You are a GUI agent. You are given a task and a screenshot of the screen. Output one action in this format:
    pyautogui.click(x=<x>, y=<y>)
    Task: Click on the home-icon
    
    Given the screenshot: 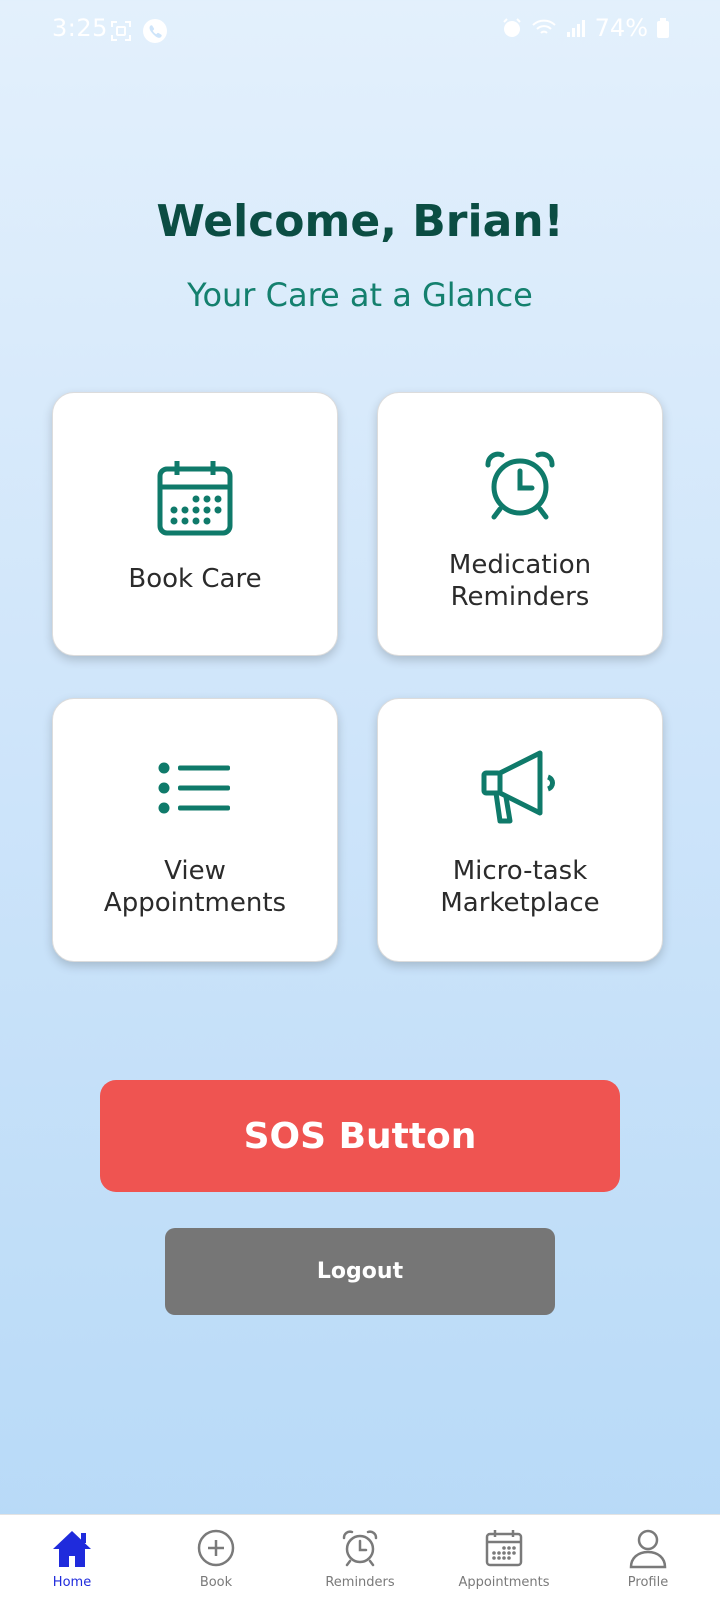 What is the action you would take?
    pyautogui.click(x=72, y=1551)
    